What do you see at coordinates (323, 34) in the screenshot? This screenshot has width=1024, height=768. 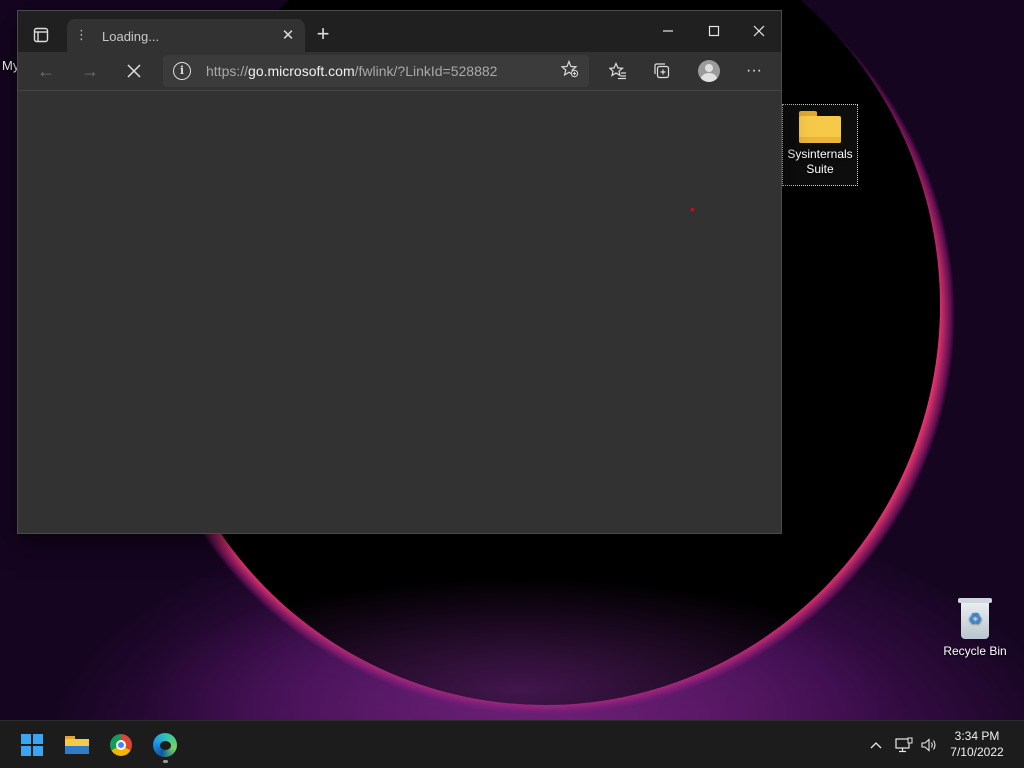 I see `new-tab-button: +` at bounding box center [323, 34].